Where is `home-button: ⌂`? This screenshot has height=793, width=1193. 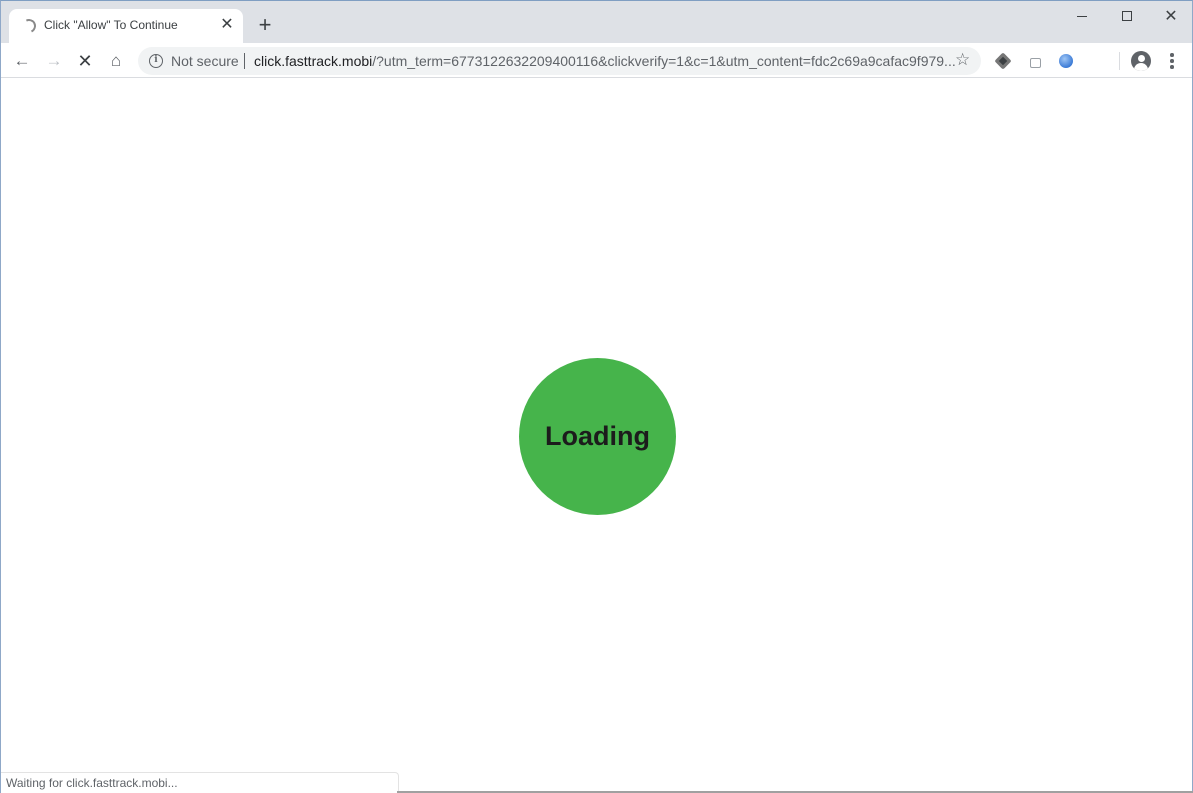 home-button: ⌂ is located at coordinates (116, 61).